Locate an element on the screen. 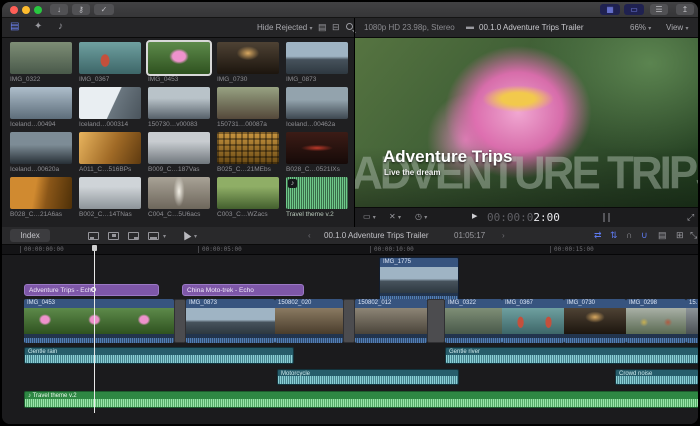 Image resolution: width=700 pixels, height=426 pixels. append-edit-icon is located at coordinates (133, 236).